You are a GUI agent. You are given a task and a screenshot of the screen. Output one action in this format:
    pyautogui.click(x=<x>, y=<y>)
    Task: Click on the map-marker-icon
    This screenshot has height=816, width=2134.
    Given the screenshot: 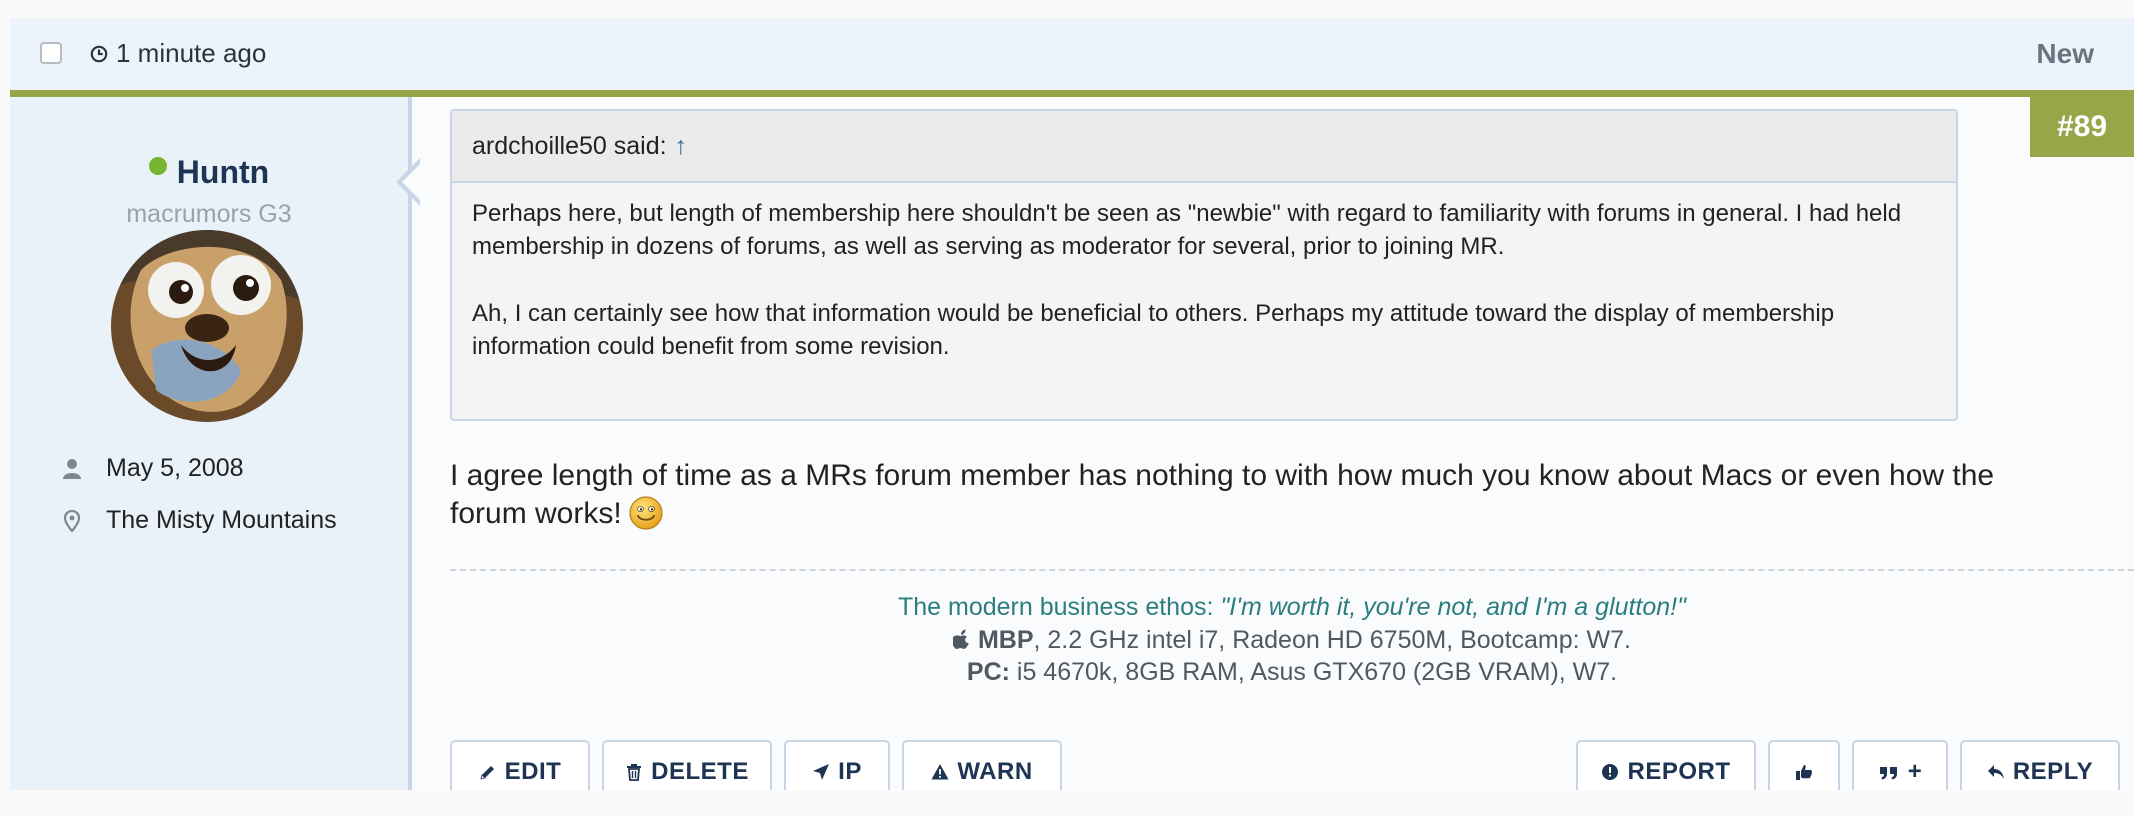 What is the action you would take?
    pyautogui.click(x=72, y=520)
    